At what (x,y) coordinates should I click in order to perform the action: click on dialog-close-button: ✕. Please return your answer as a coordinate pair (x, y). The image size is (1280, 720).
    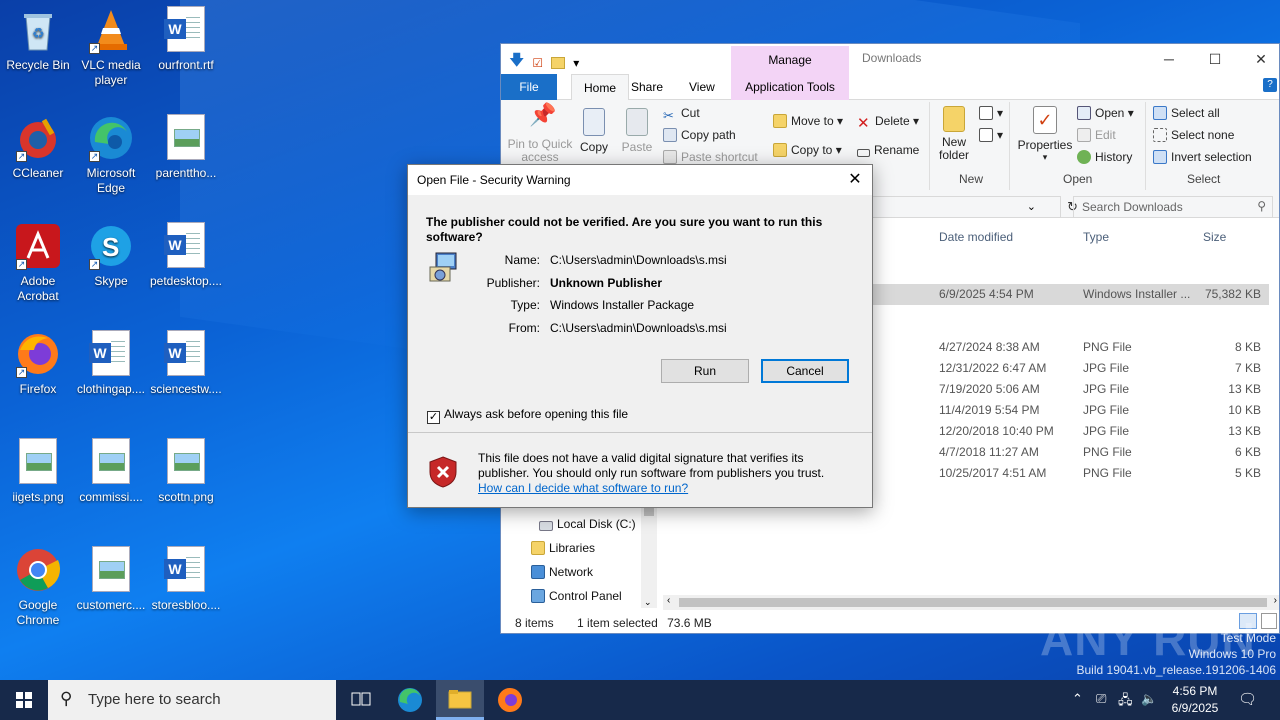
    Looking at the image, I should click on (855, 180).